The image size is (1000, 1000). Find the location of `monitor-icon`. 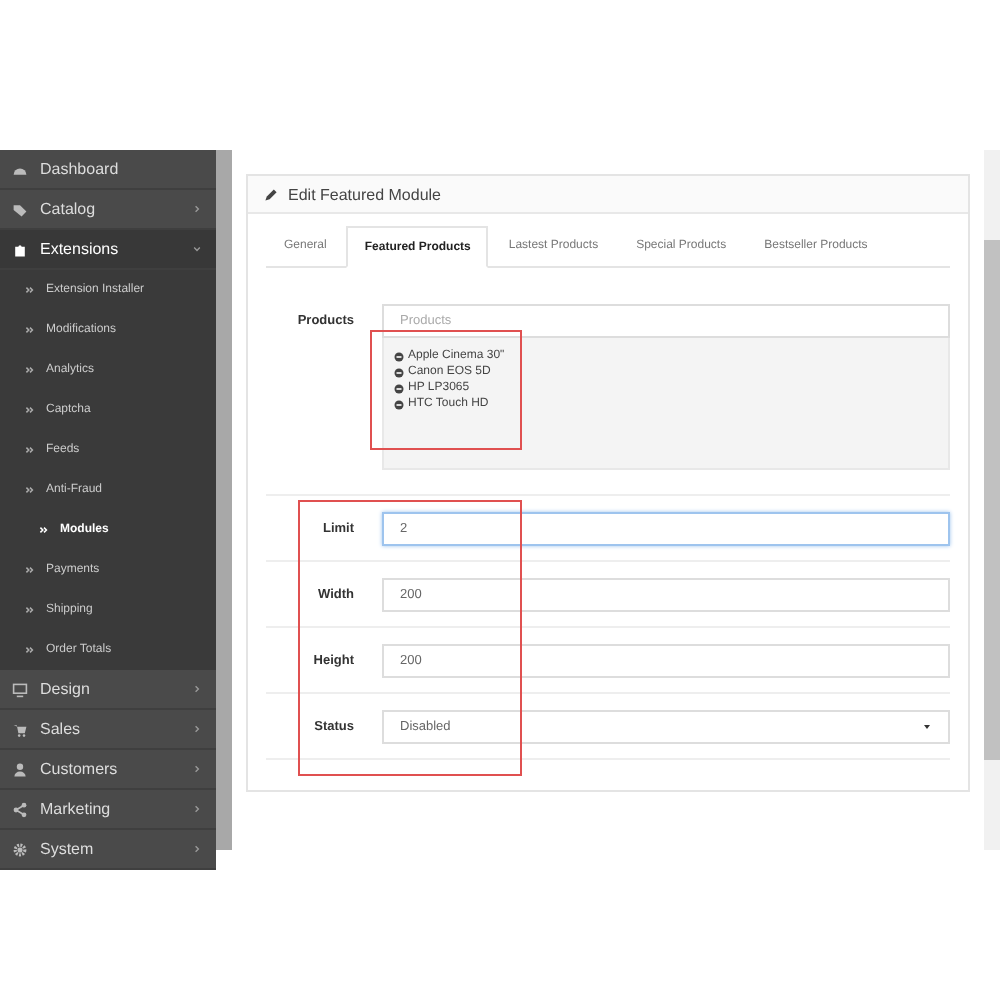

monitor-icon is located at coordinates (20, 689).